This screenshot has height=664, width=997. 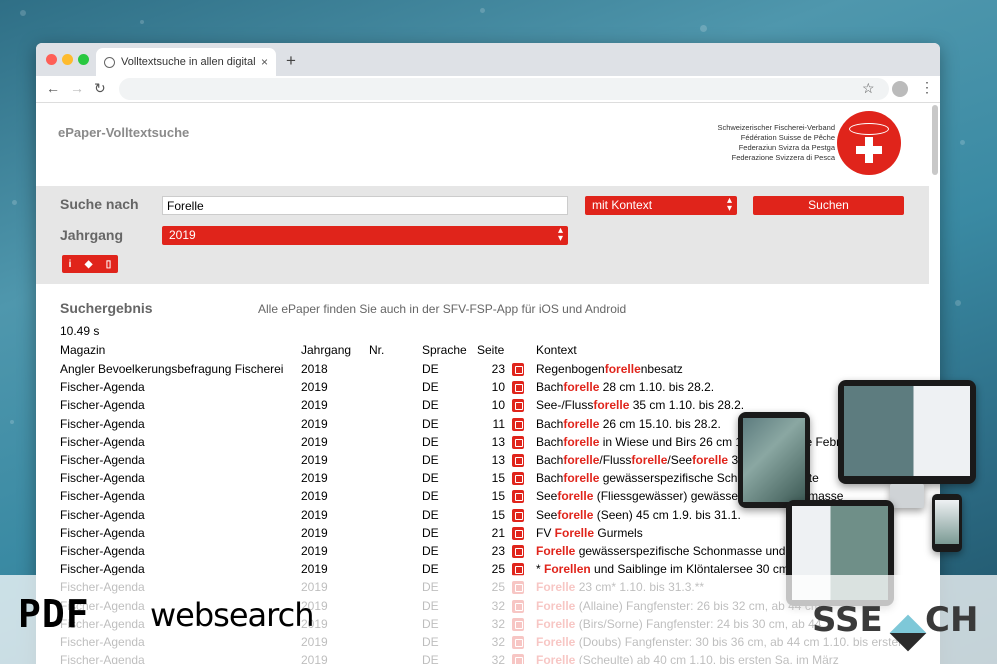 I want to click on search-time: 10.49 s, so click(x=80, y=331).